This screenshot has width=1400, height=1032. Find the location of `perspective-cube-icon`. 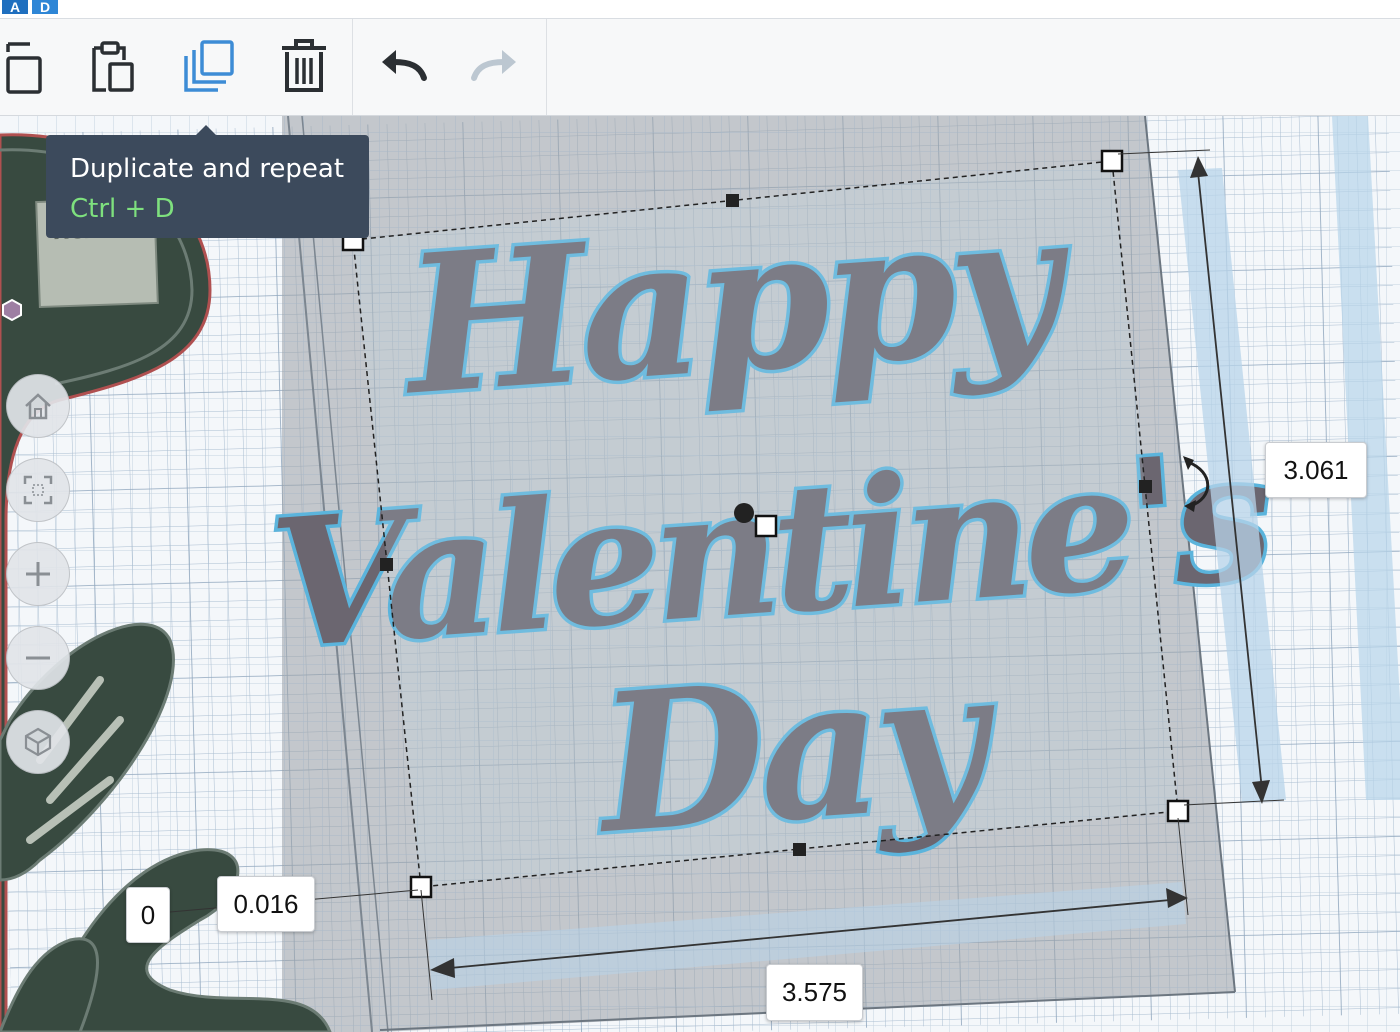

perspective-cube-icon is located at coordinates (38, 742).